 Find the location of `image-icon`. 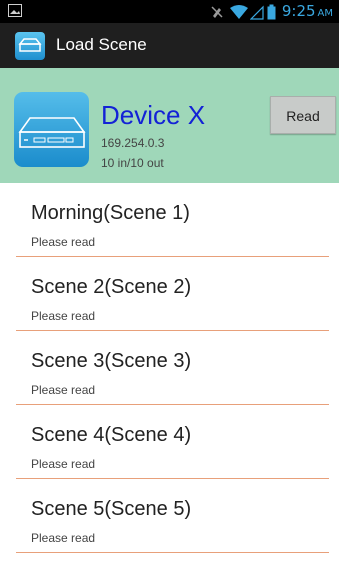

image-icon is located at coordinates (15, 10).